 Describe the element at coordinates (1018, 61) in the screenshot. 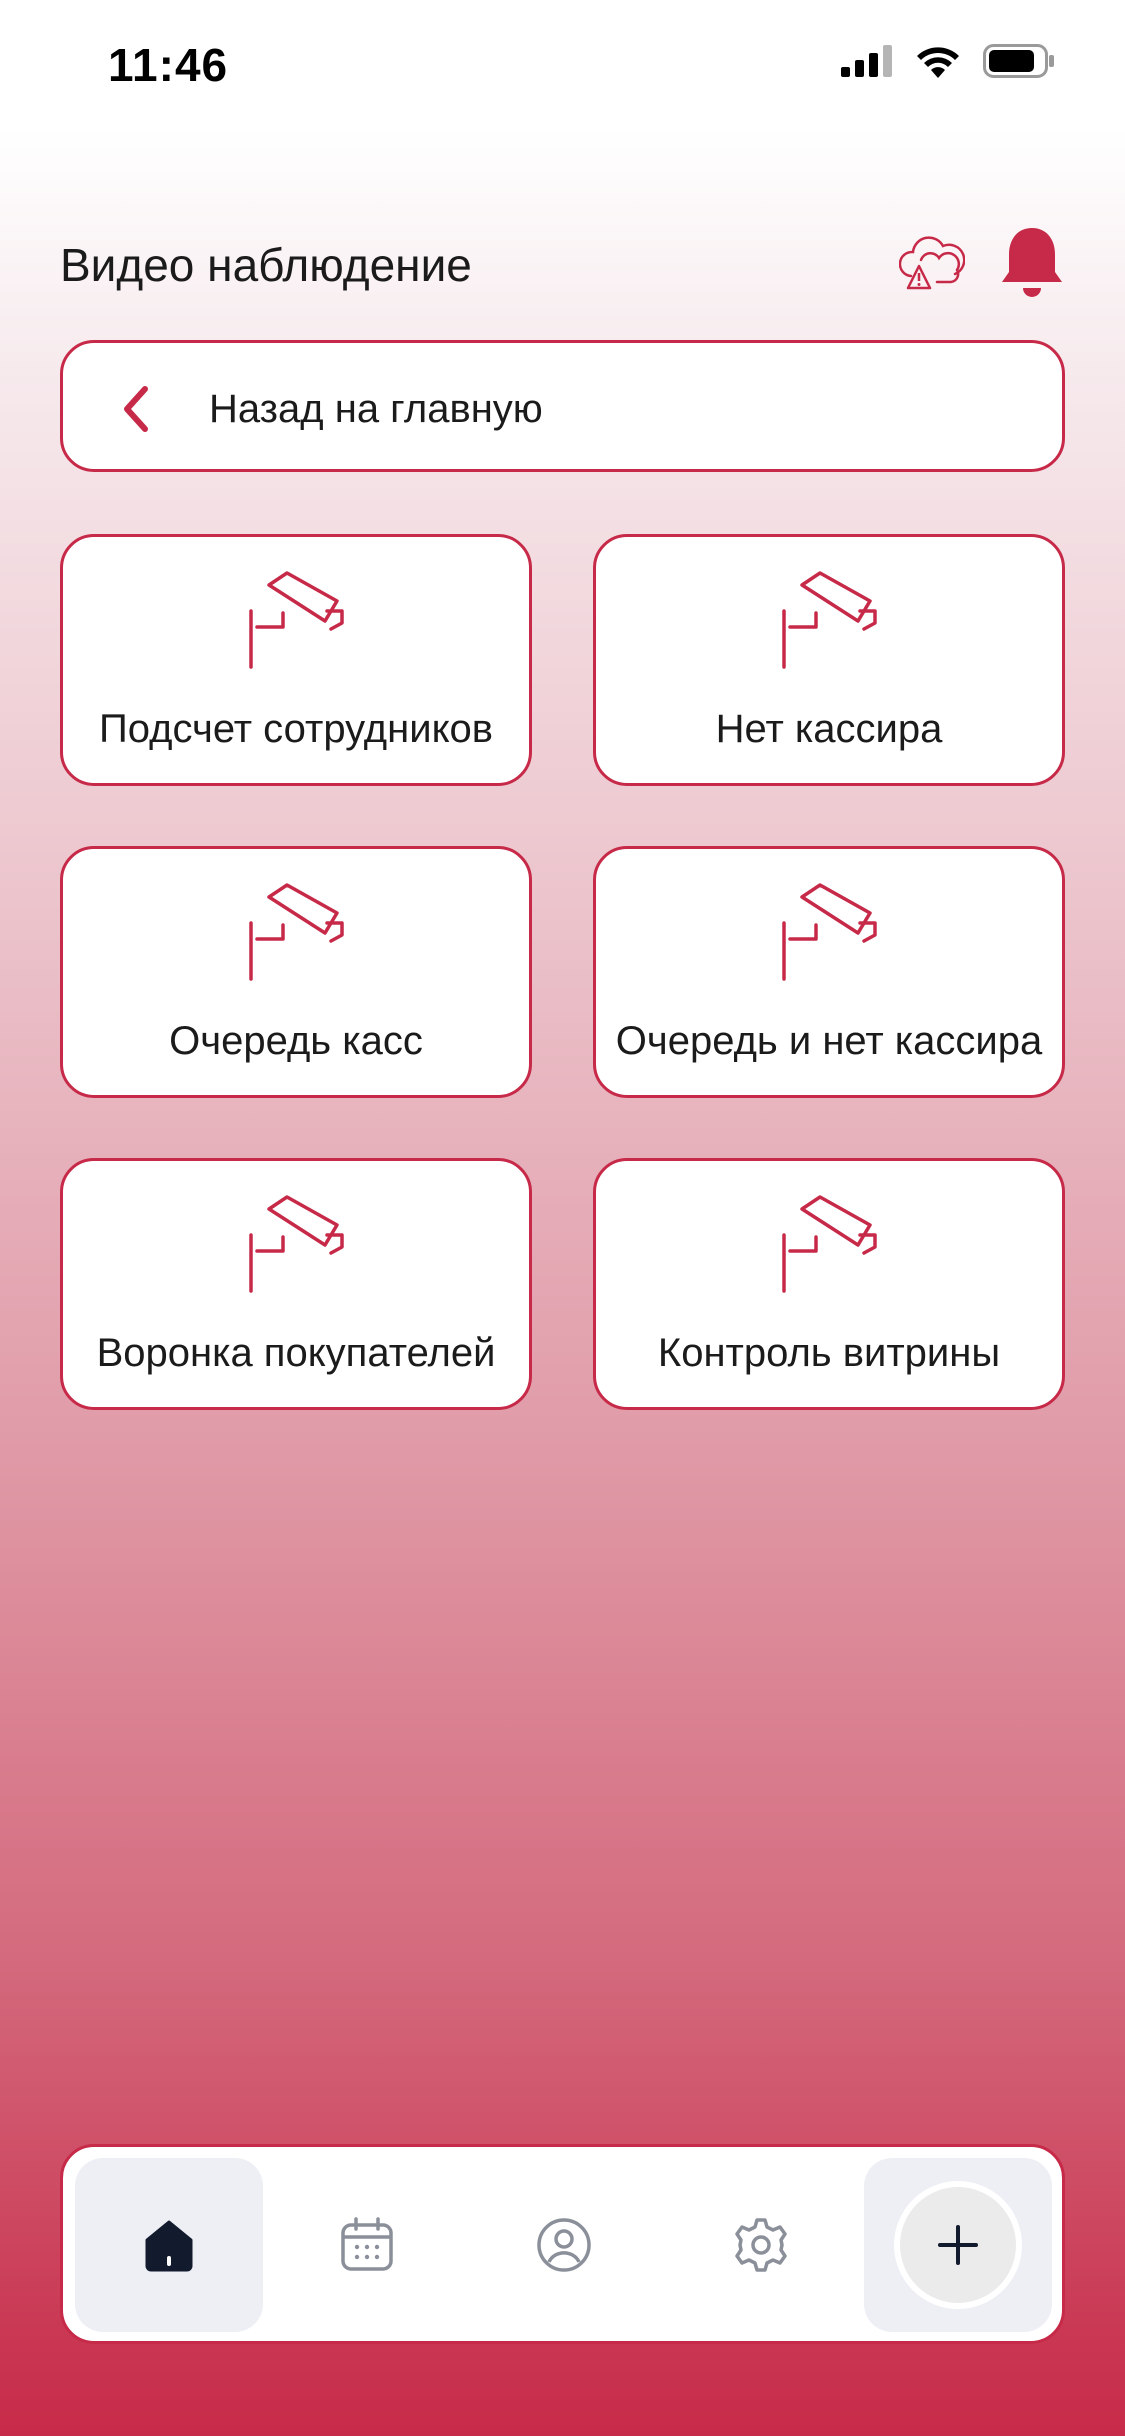

I see `battery-icon` at that location.